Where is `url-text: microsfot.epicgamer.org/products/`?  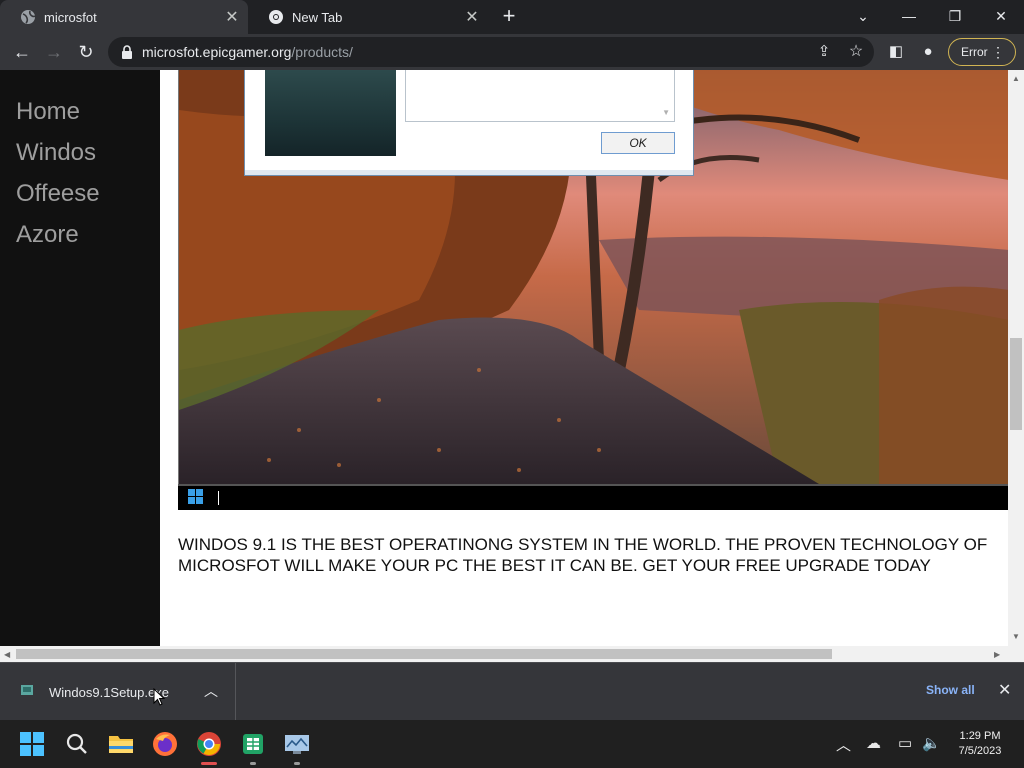
url-text: microsfot.epicgamer.org/products/ is located at coordinates (247, 52).